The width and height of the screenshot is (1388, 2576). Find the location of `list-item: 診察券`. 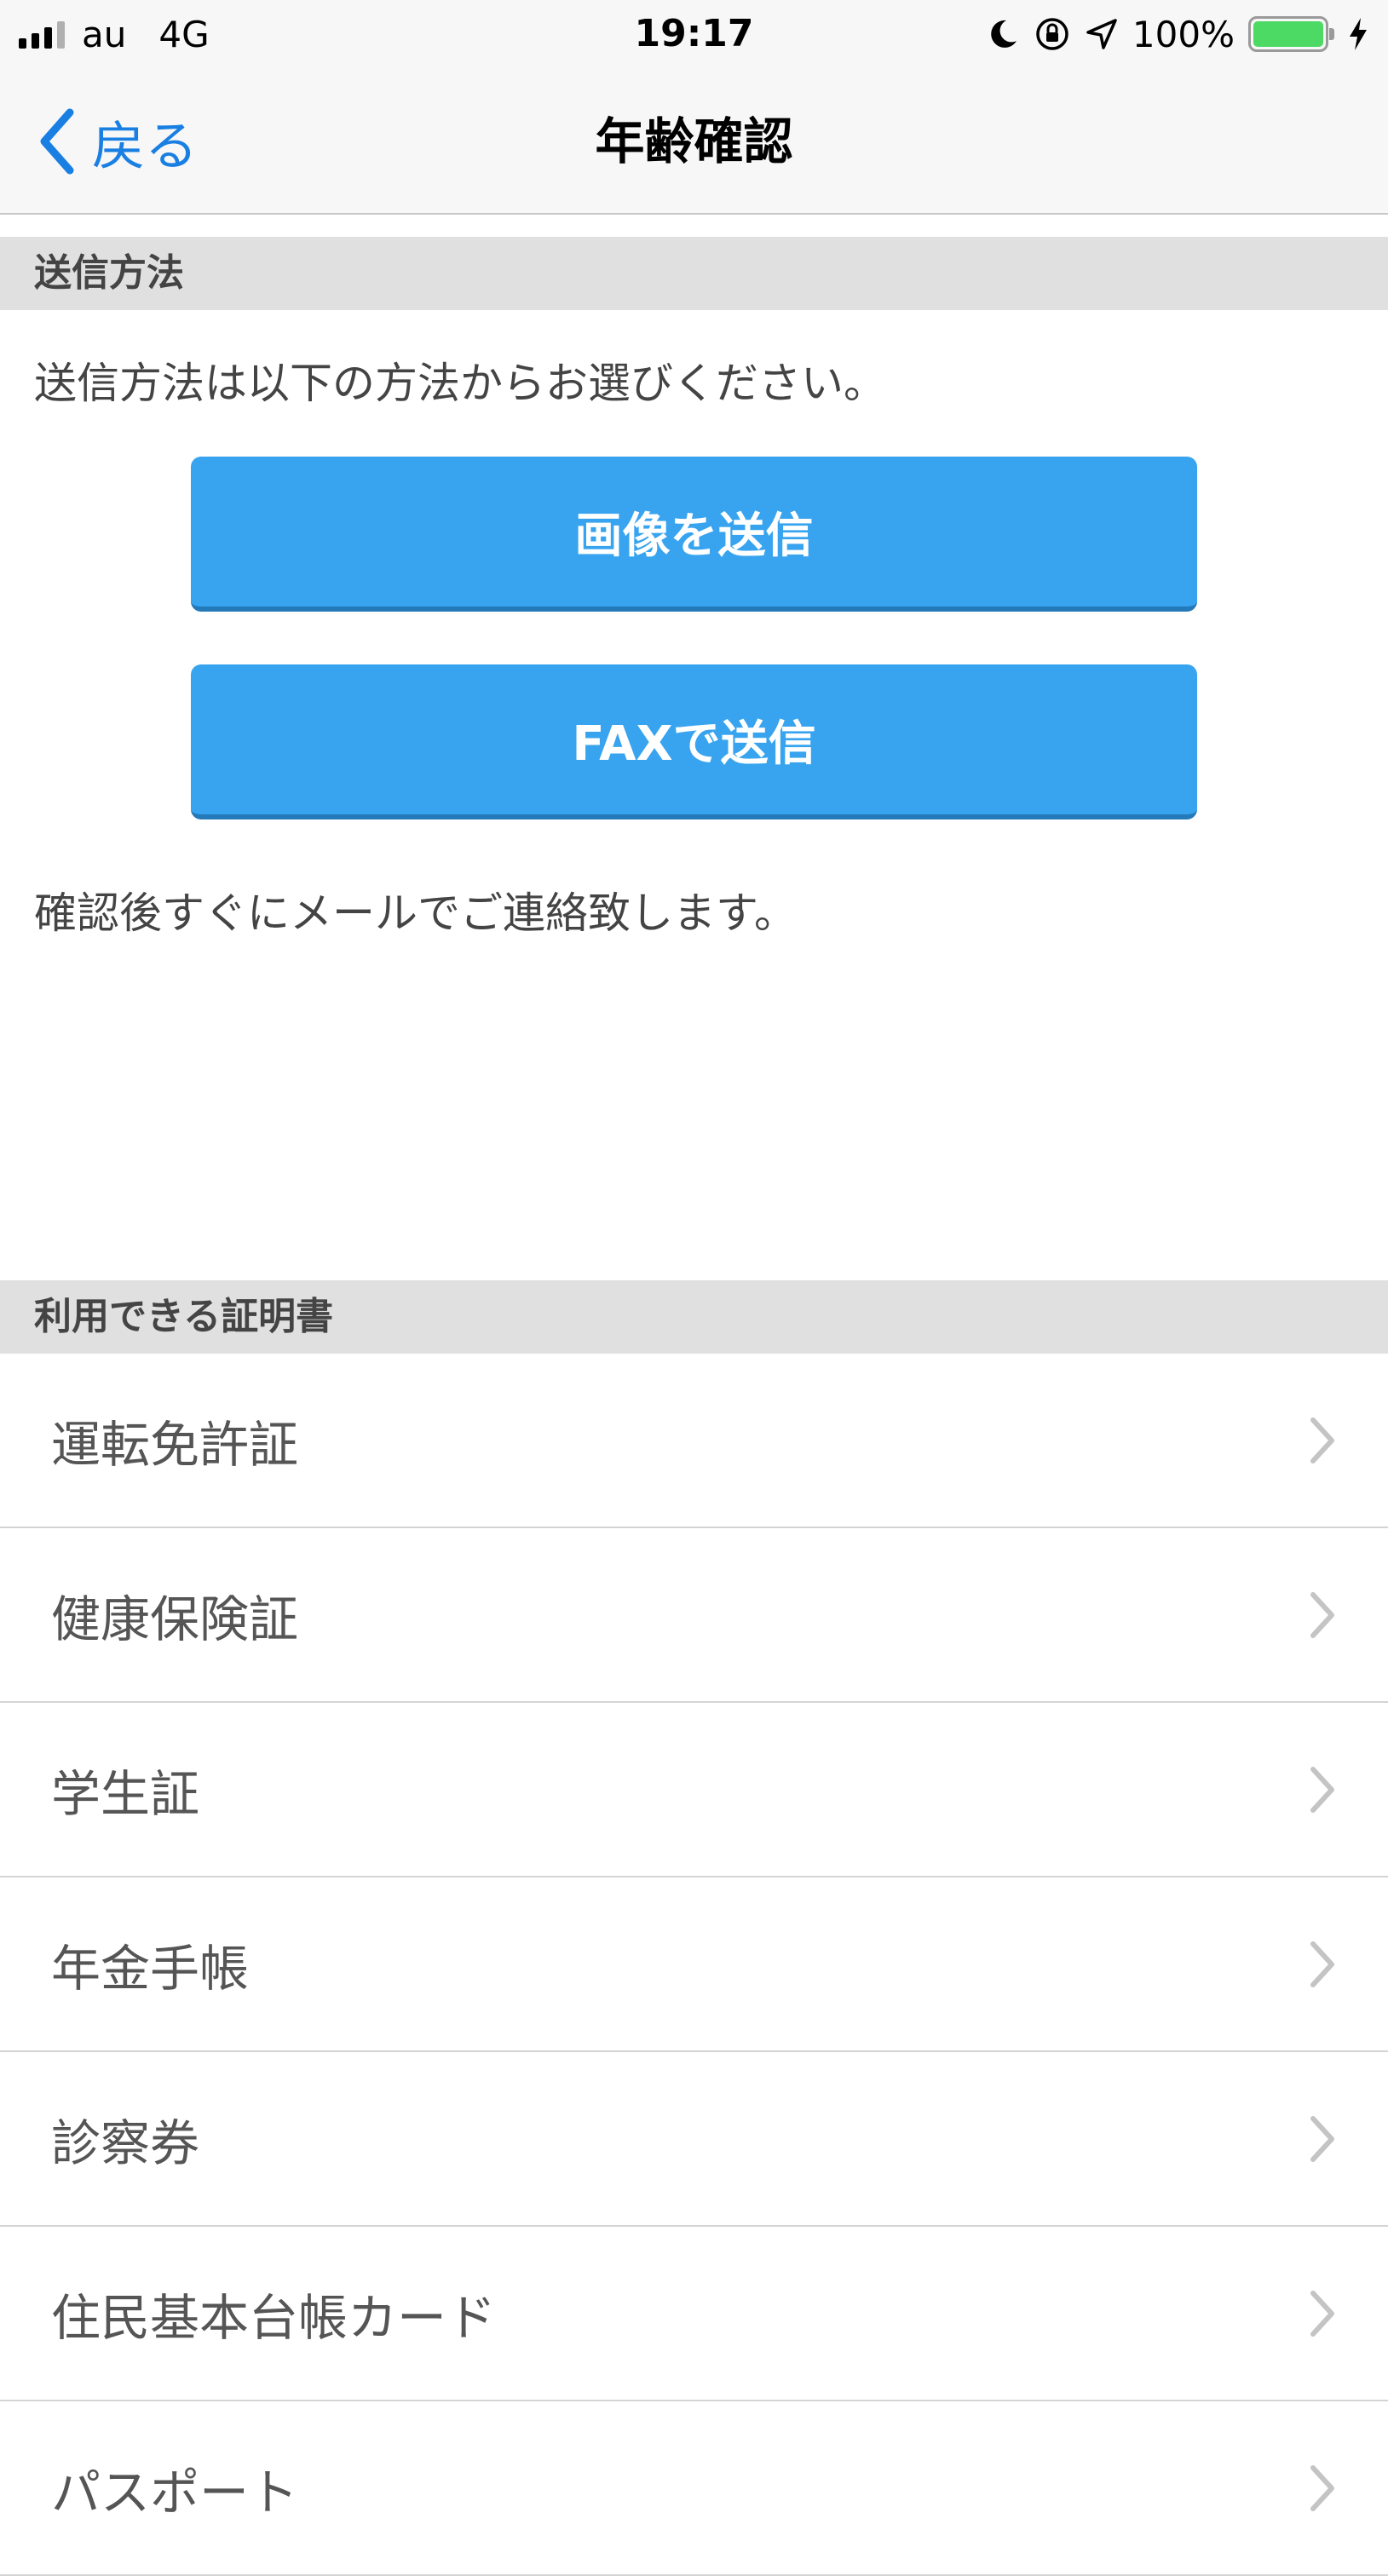

list-item: 診察券 is located at coordinates (694, 2140).